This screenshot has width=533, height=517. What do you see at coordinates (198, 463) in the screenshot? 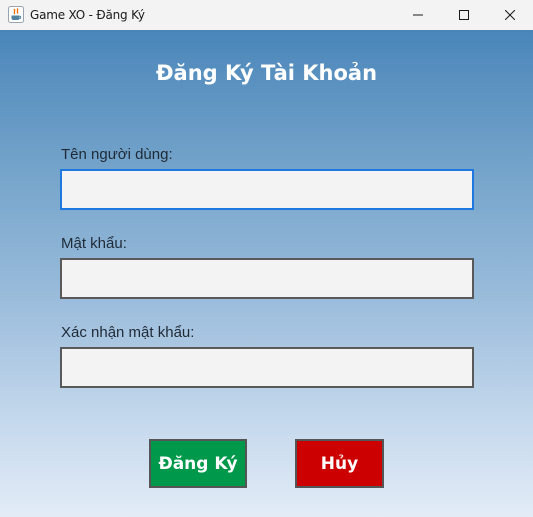
I see `register-button: Đăng Ký` at bounding box center [198, 463].